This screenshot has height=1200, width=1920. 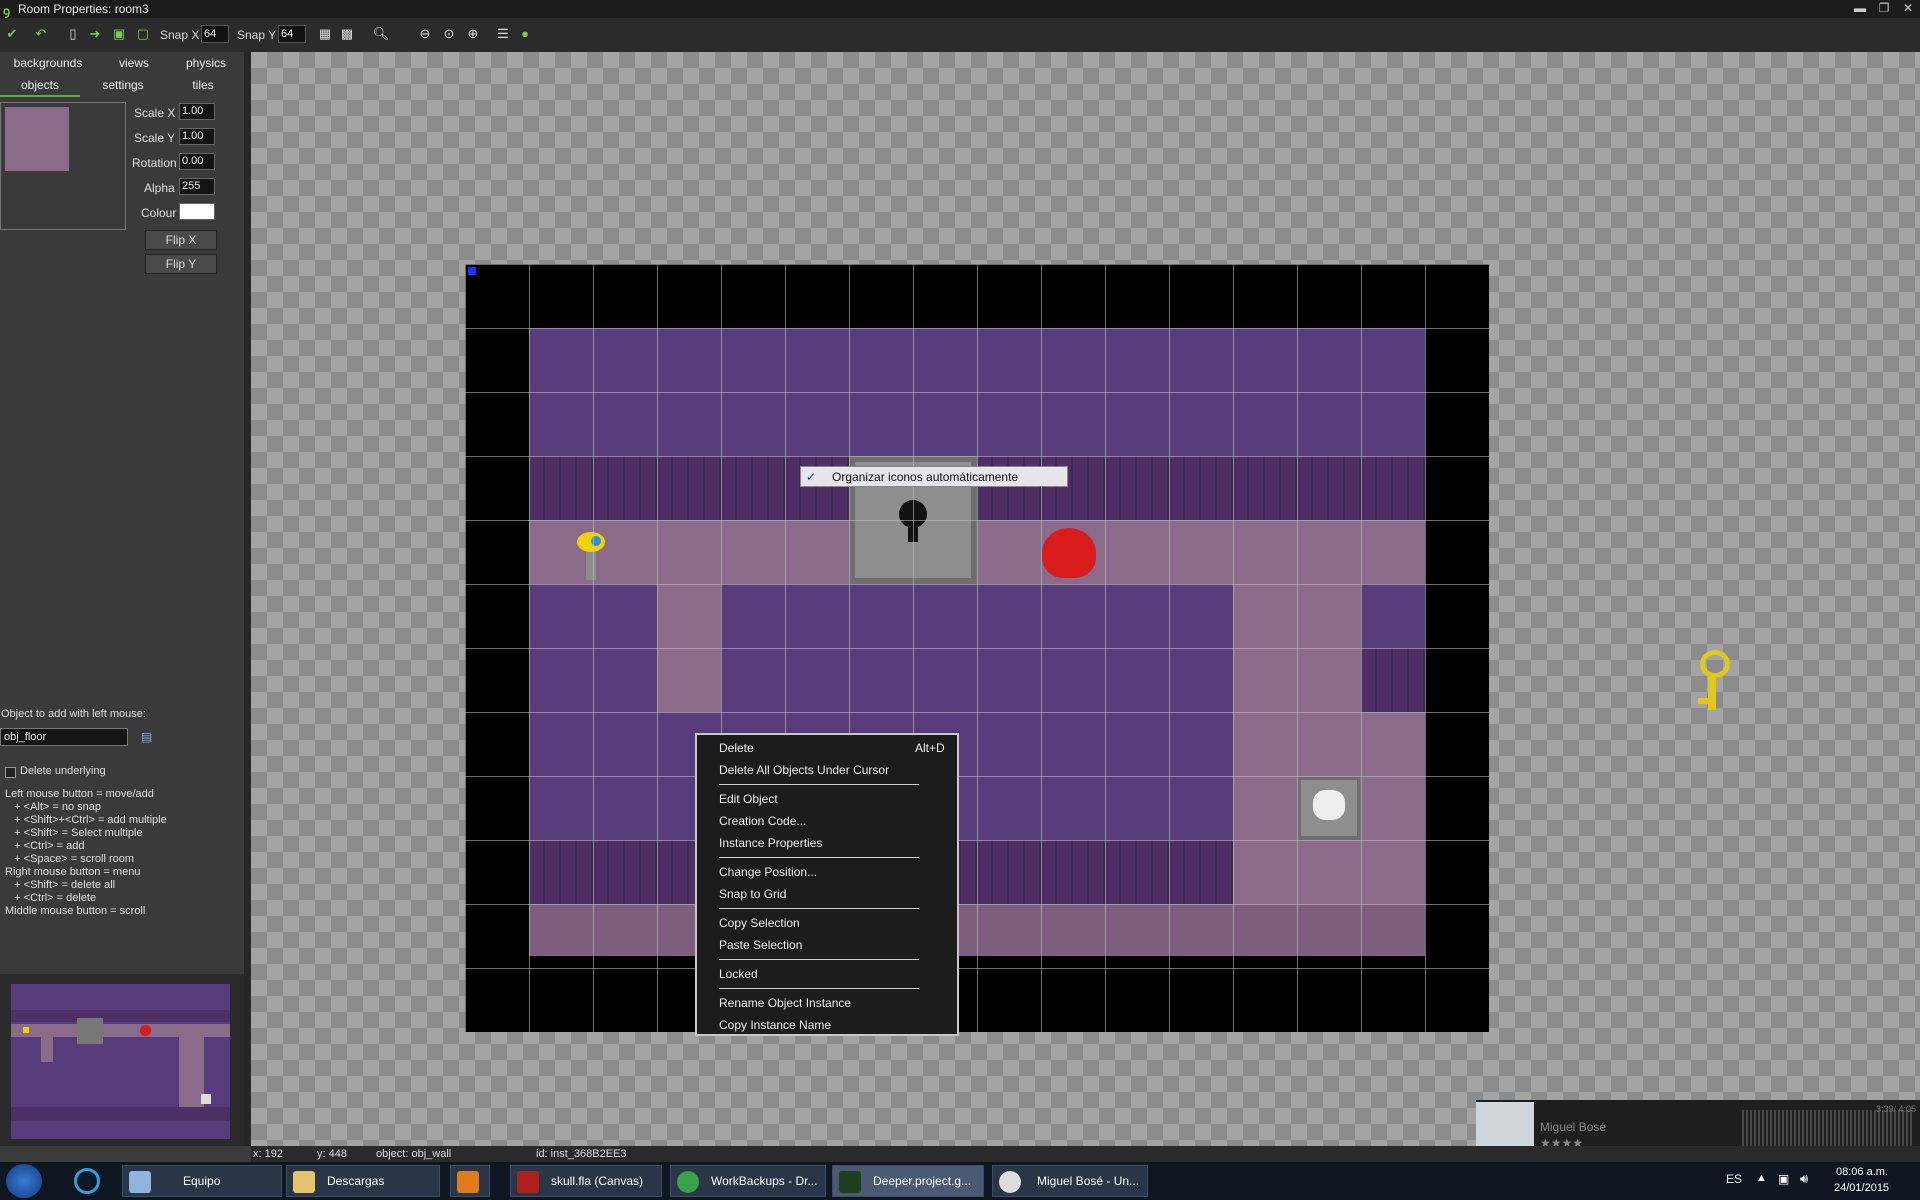 I want to click on object-select-field: obj_floor, so click(x=64, y=737).